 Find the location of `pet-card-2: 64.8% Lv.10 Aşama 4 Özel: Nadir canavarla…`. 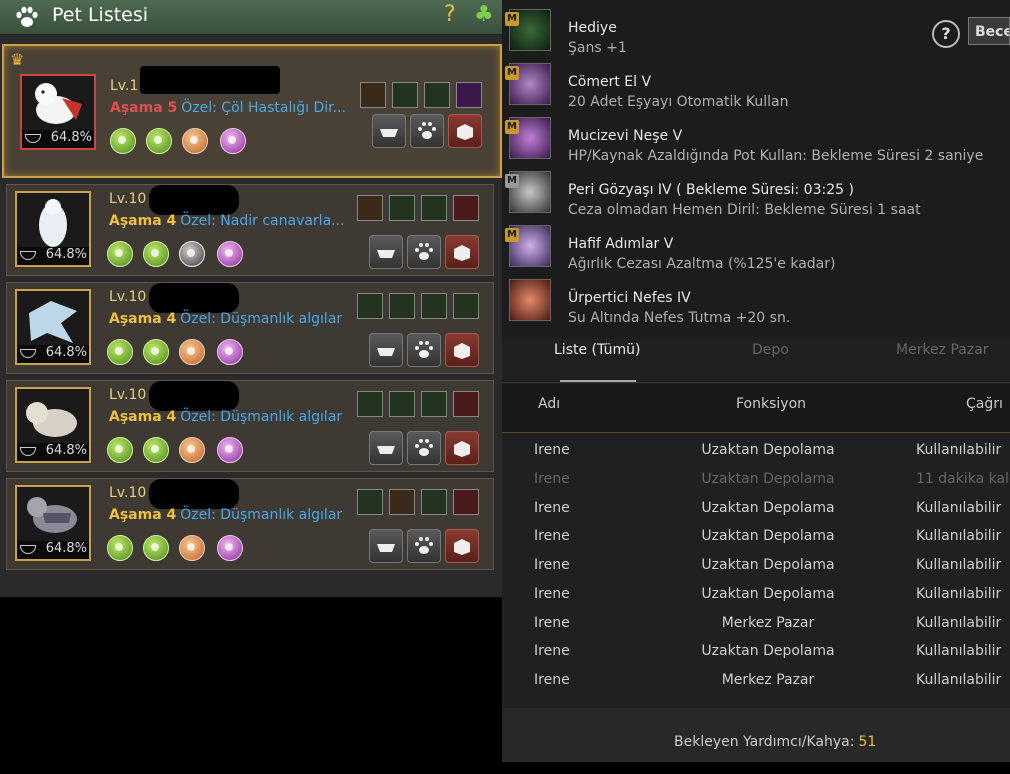

pet-card-2: 64.8% Lv.10 Aşama 4 Özel: Nadir canavarla… is located at coordinates (250, 230).